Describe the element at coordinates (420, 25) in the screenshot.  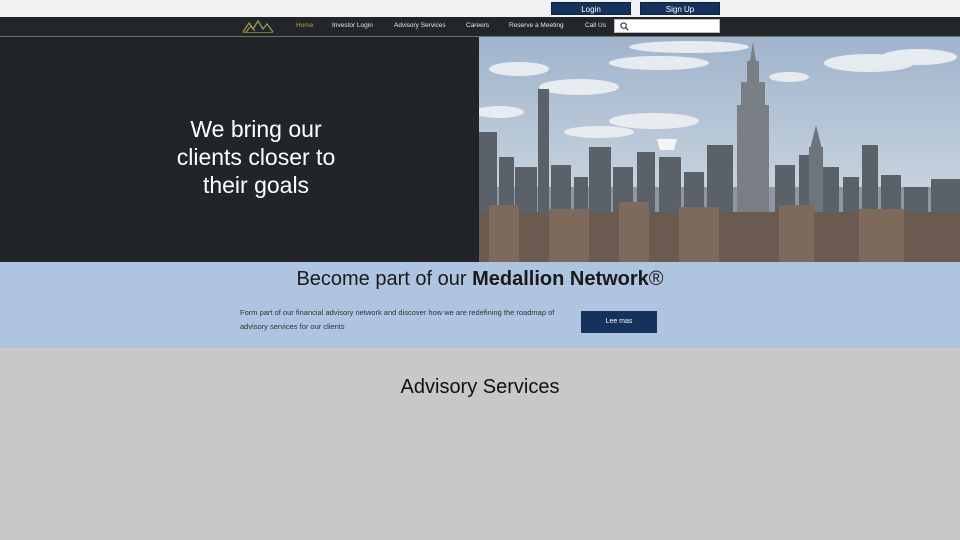
I see `nav-item-advisory-services: Advisory Services` at that location.